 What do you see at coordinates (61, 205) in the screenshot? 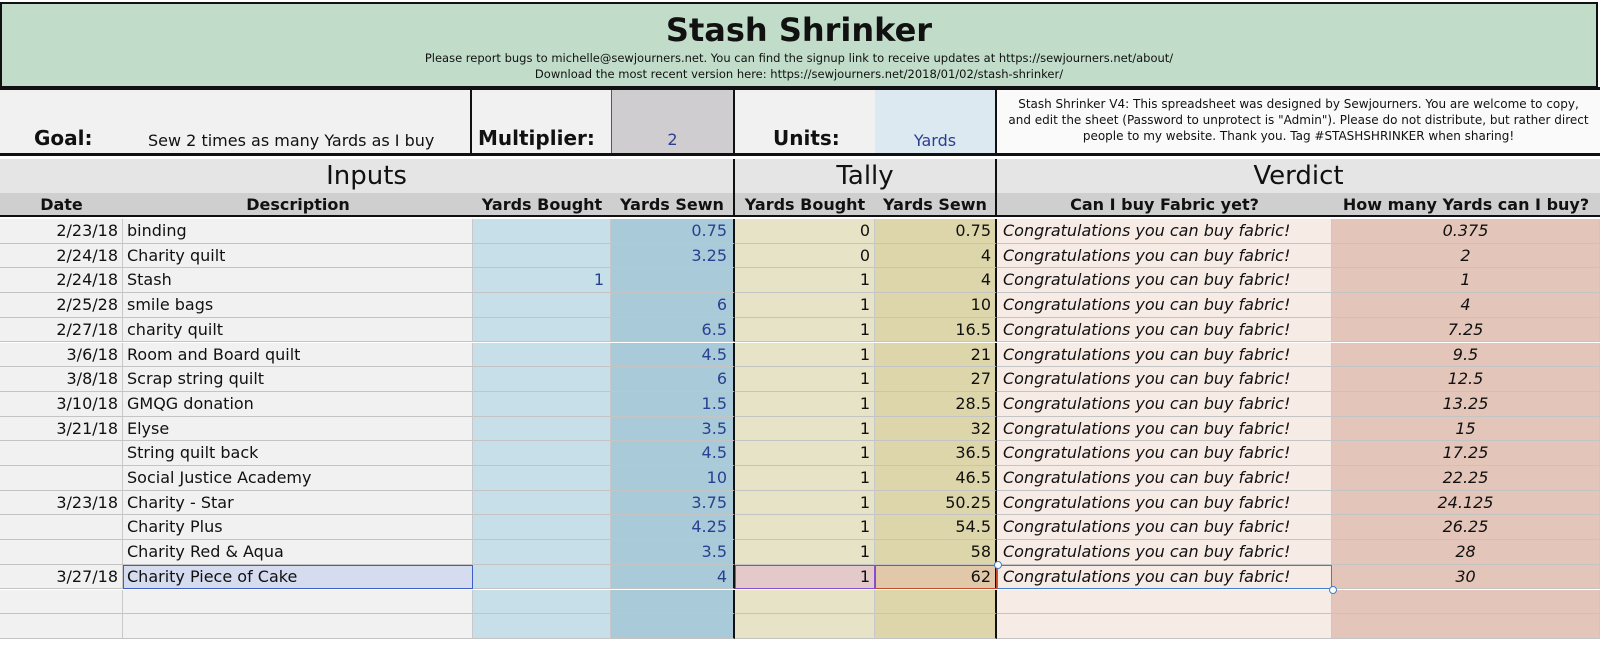
I see `col-header-date: Date` at bounding box center [61, 205].